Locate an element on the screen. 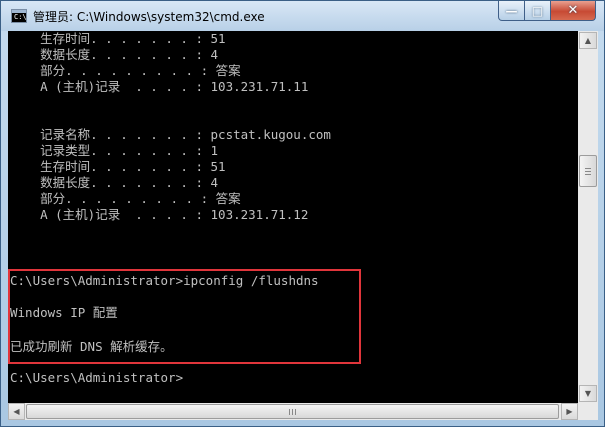 This screenshot has height=427, width=605. close-button: ✕ is located at coordinates (573, 11).